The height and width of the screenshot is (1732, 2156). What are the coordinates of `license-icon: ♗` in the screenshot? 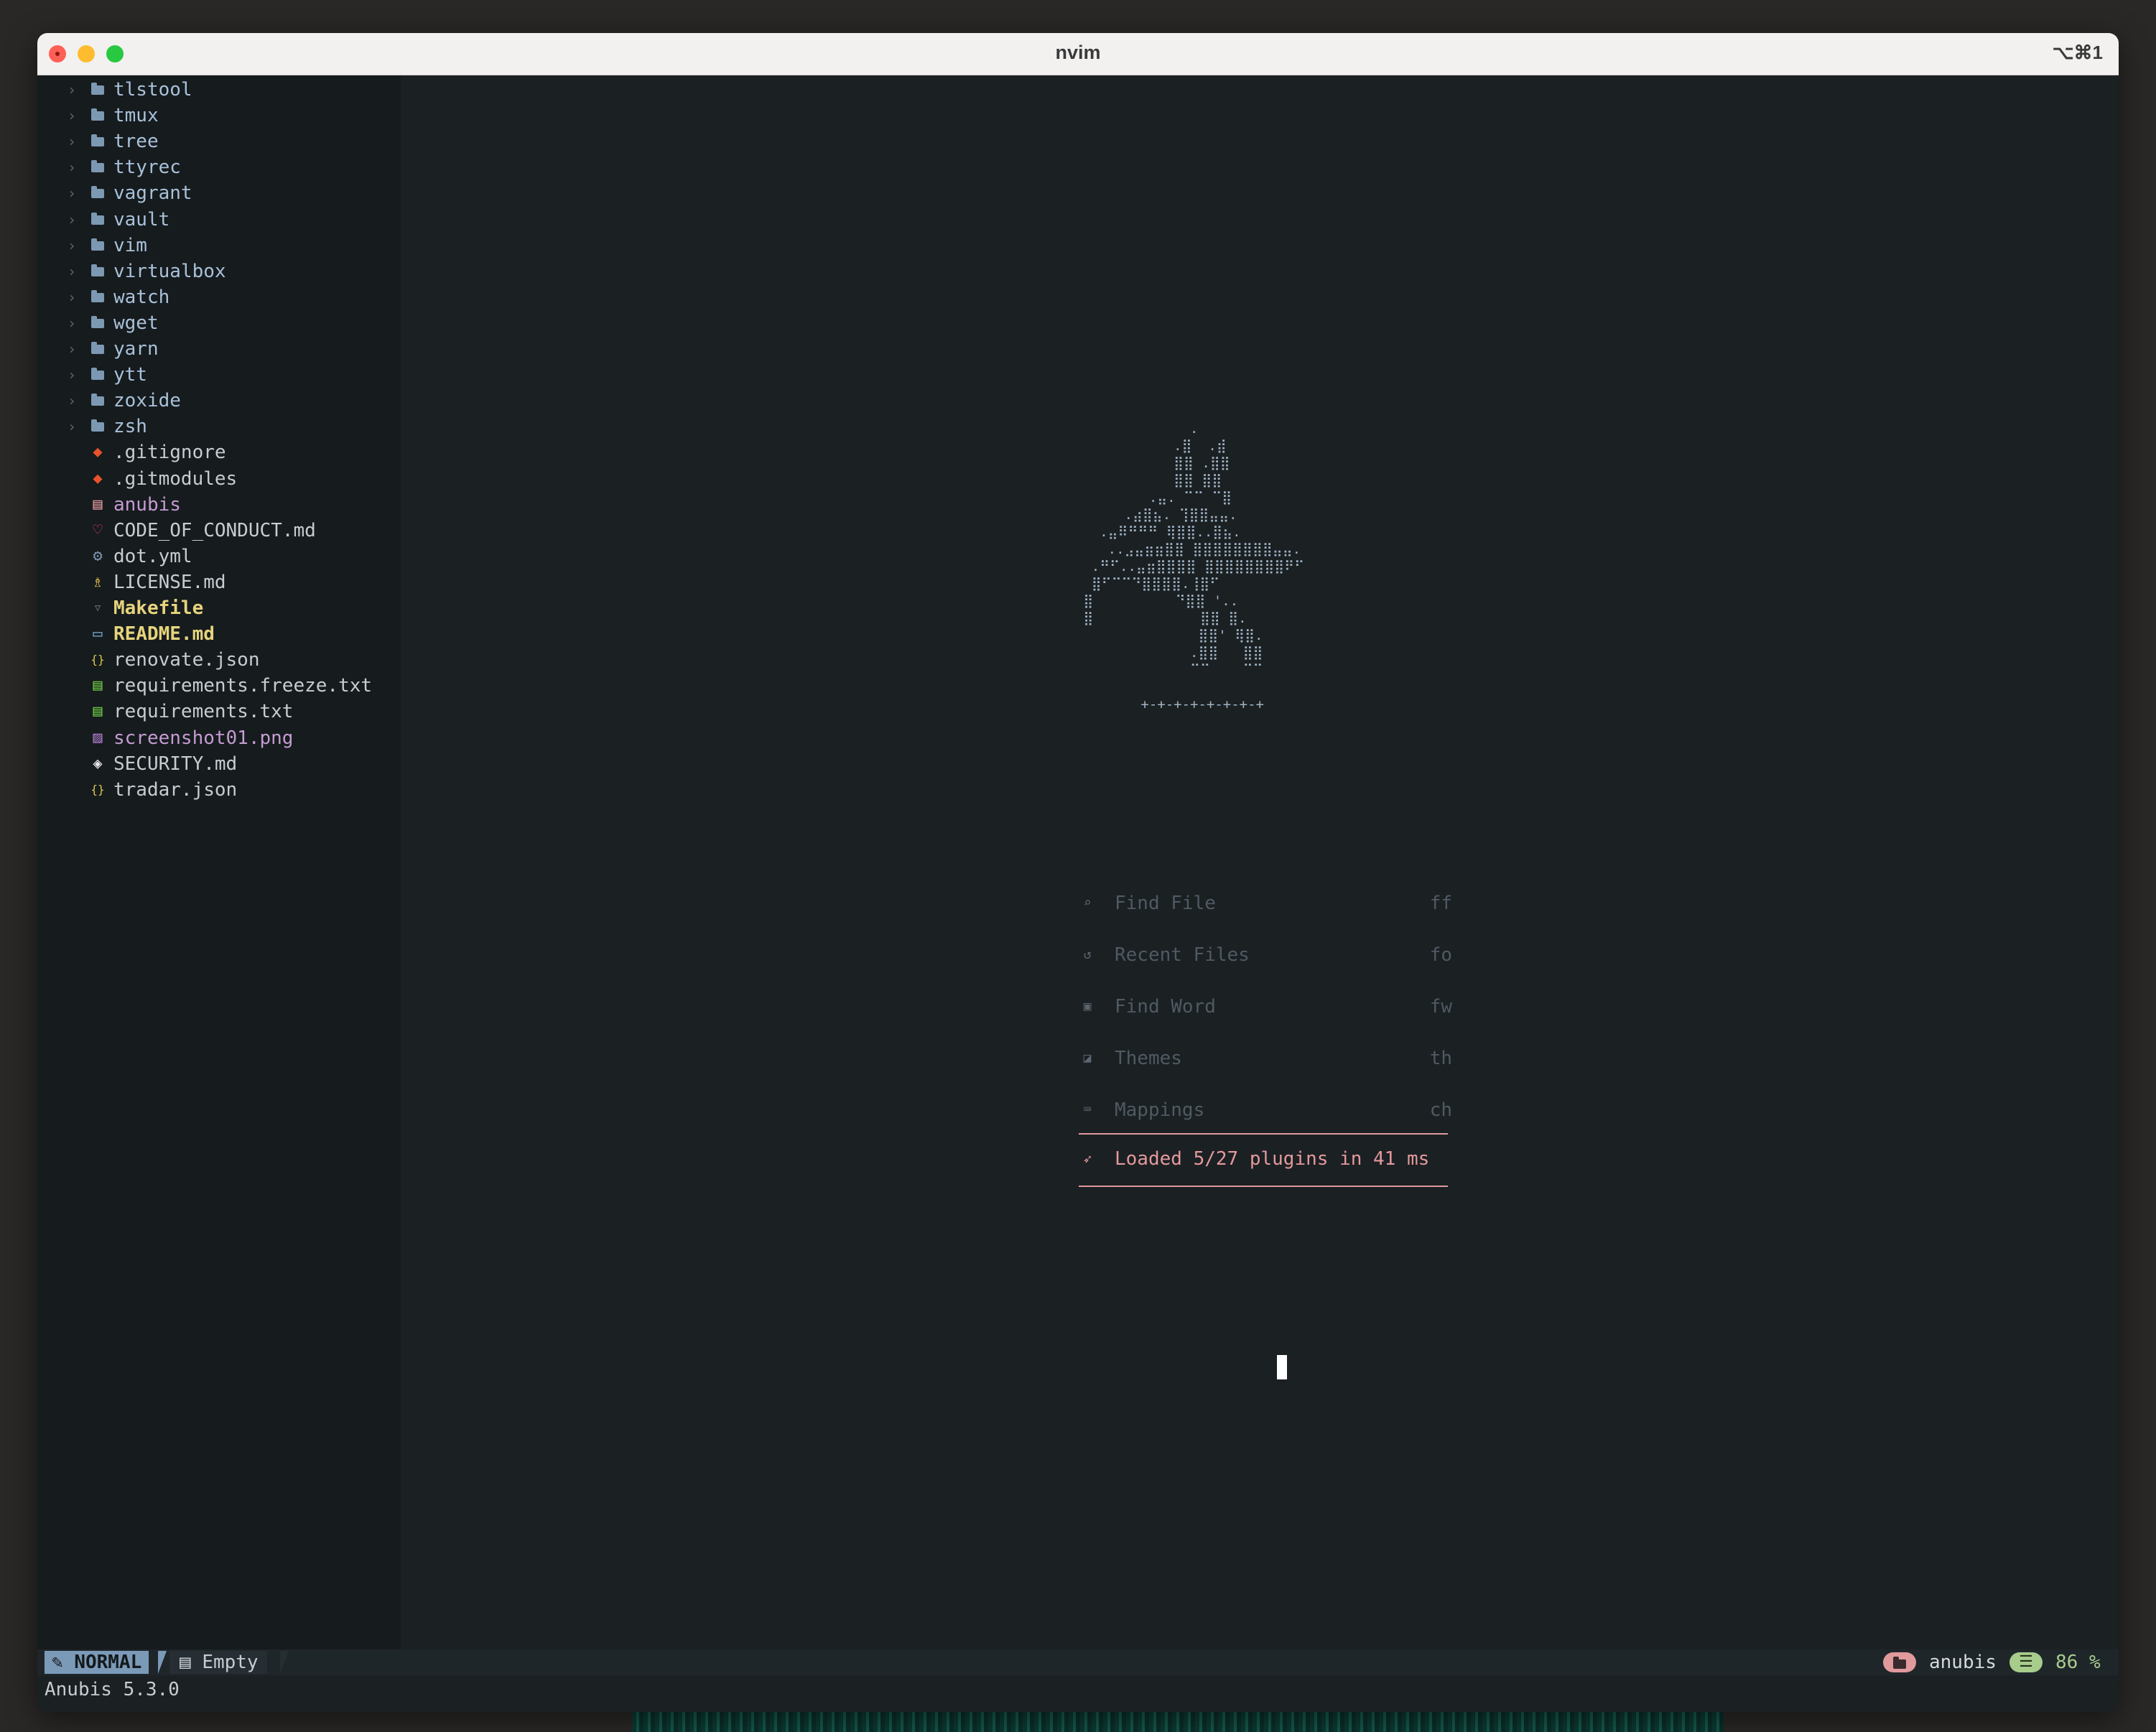 It's located at (98, 581).